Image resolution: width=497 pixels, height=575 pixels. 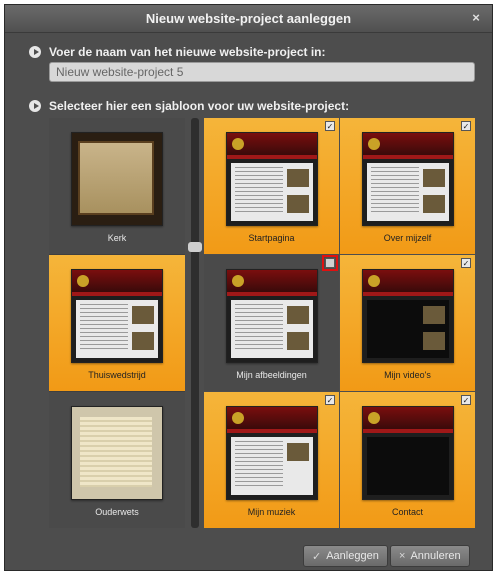 I want to click on cancel-button-label: Annuleren, so click(x=435, y=556).